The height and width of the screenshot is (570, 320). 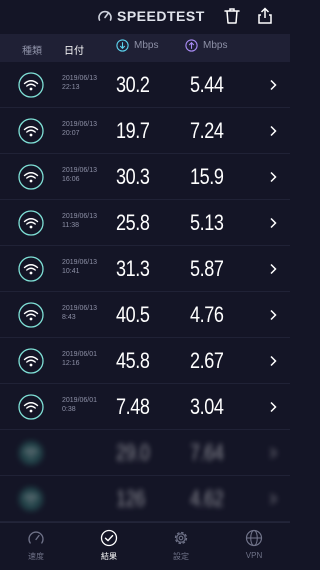 I want to click on result-row-blurred: 126 4.62, so click(x=145, y=499).